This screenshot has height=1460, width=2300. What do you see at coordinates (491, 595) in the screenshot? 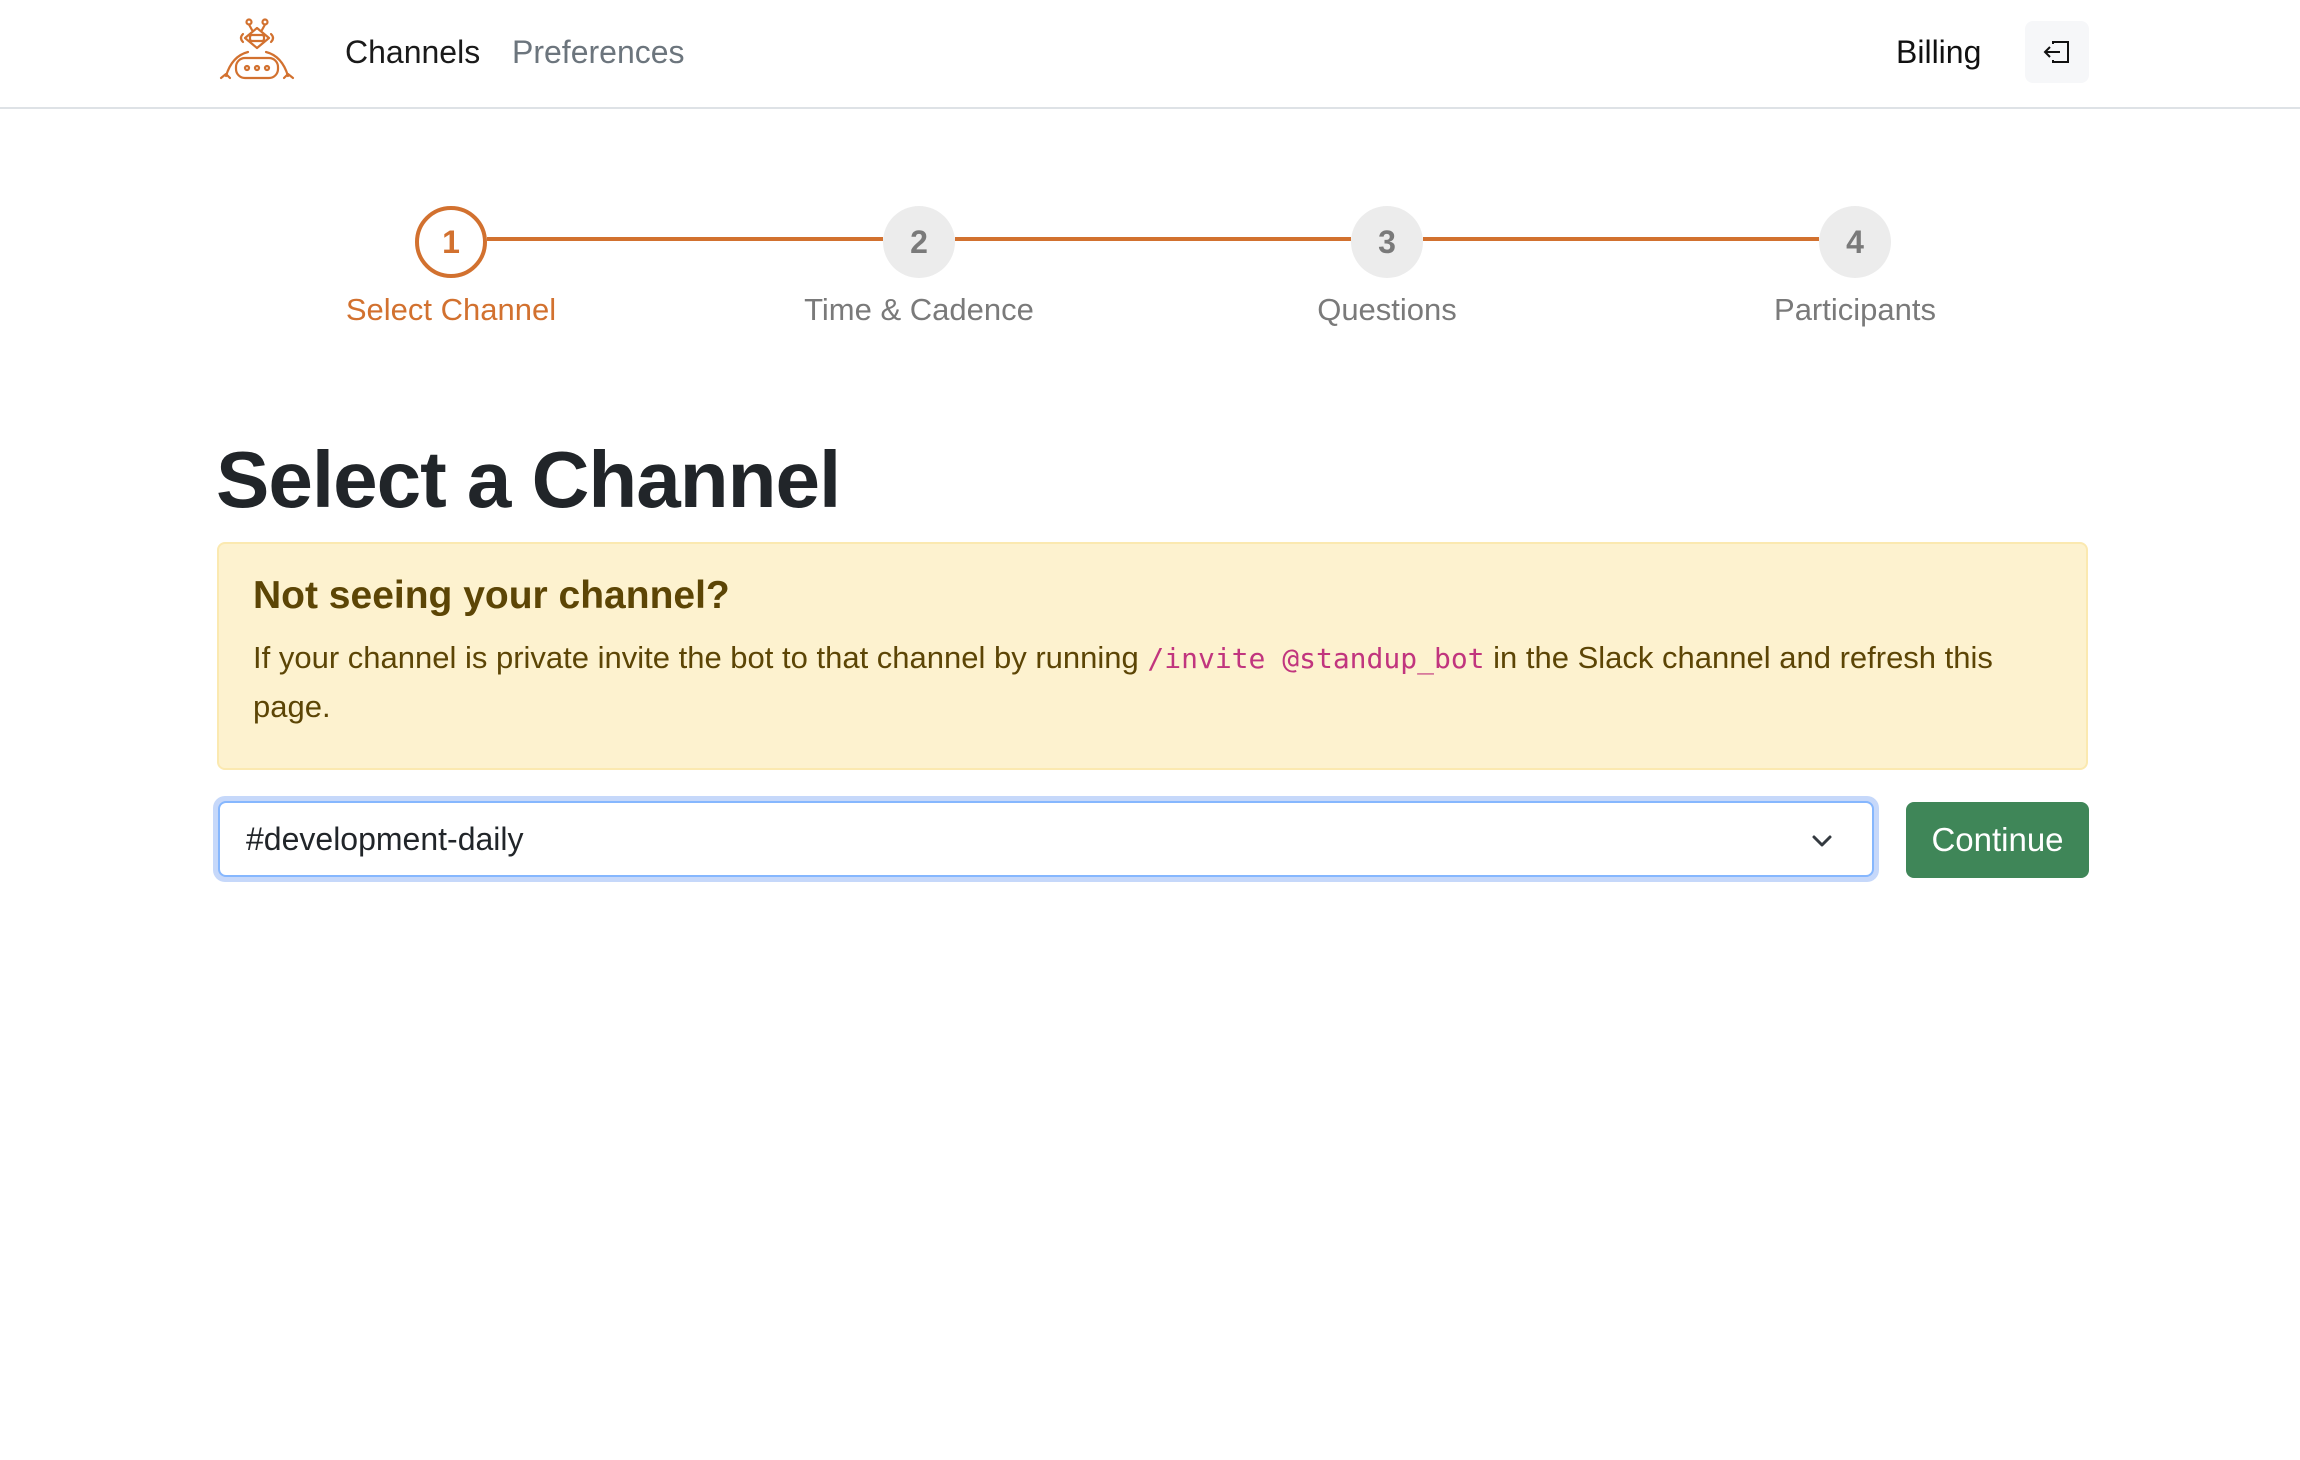
I see `alert-heading: Not seeing your channel?` at bounding box center [491, 595].